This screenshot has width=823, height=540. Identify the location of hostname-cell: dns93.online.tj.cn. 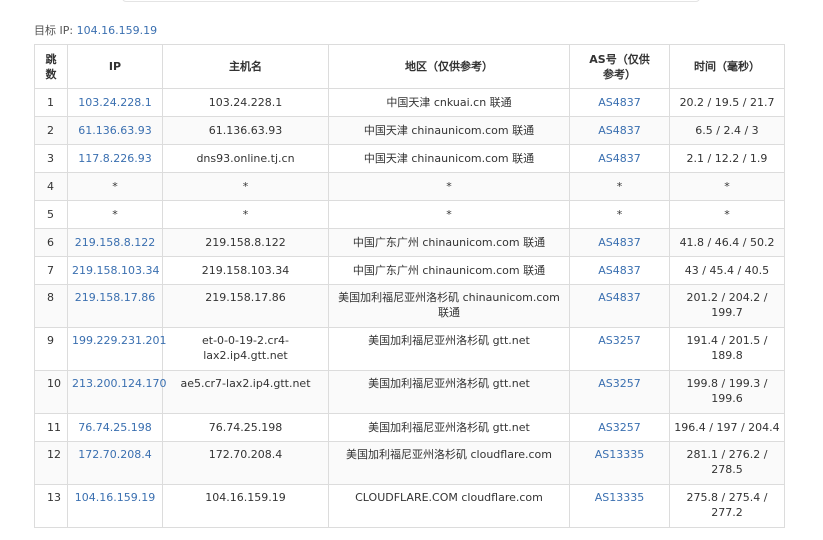
(245, 158).